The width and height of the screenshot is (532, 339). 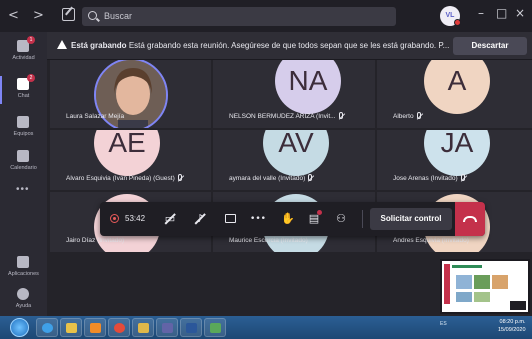 What do you see at coordinates (143, 327) in the screenshot?
I see `folder-icon` at bounding box center [143, 327].